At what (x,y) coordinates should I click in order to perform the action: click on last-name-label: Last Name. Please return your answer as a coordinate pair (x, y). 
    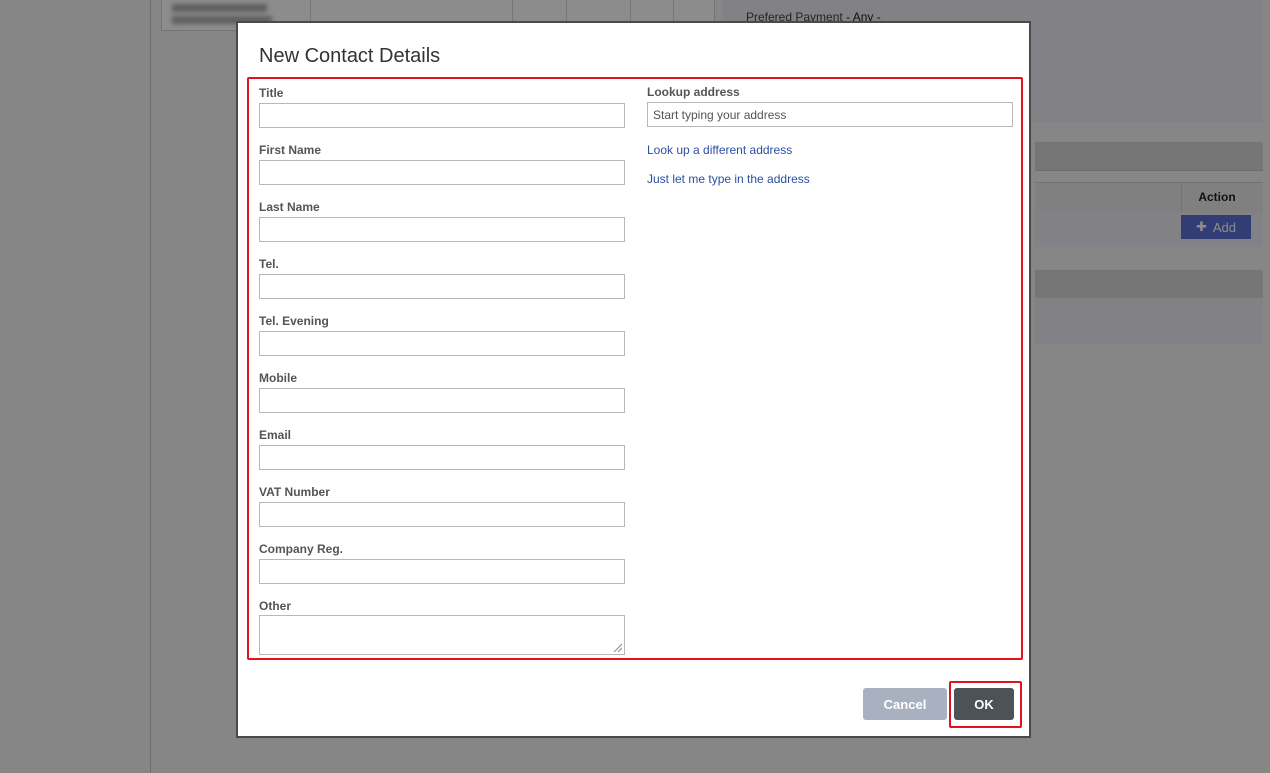
    Looking at the image, I should click on (289, 207).